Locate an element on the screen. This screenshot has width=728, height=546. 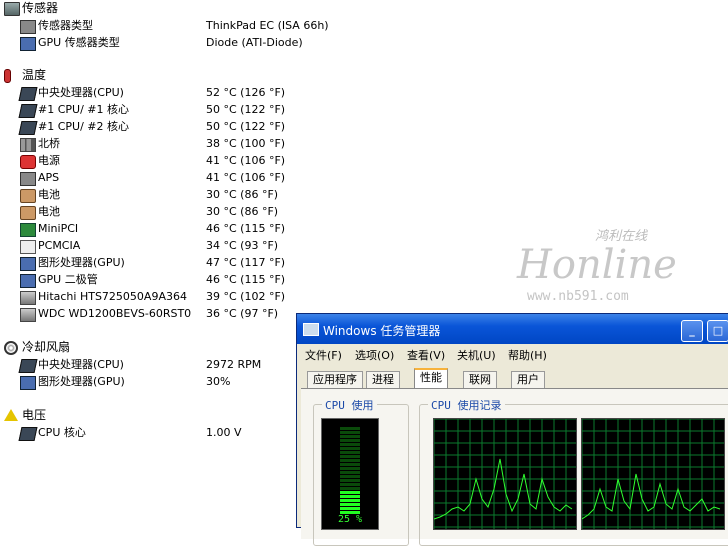
section-title: 传感器 is located at coordinates (40, 8).